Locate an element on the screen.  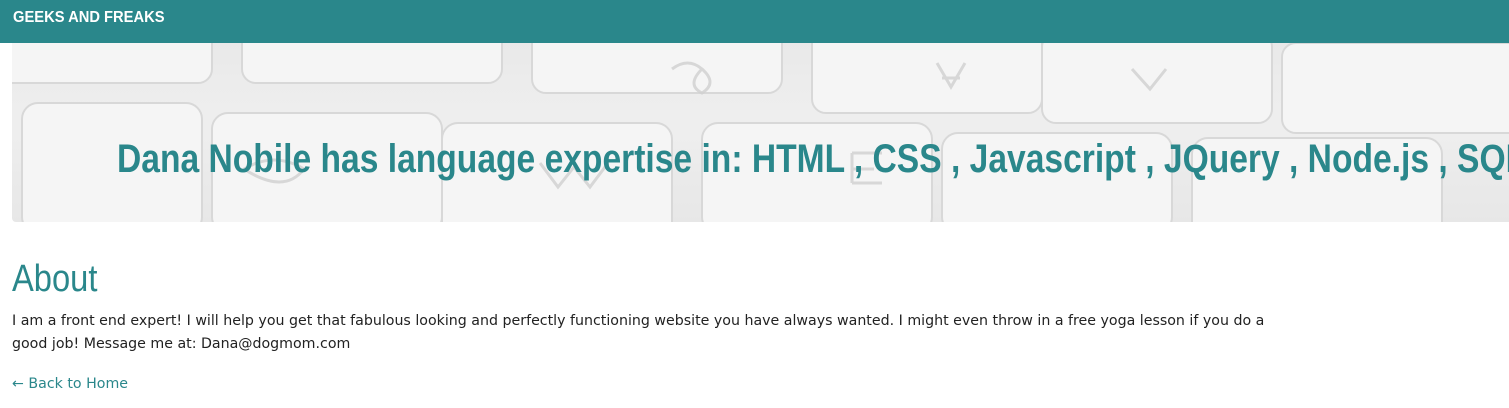
about-heading: About is located at coordinates (55, 279).